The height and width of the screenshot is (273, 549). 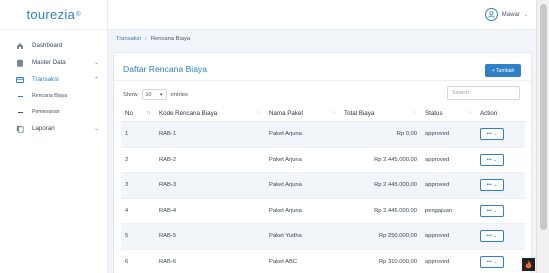 What do you see at coordinates (503, 70) in the screenshot?
I see `add-button: + Tambah` at bounding box center [503, 70].